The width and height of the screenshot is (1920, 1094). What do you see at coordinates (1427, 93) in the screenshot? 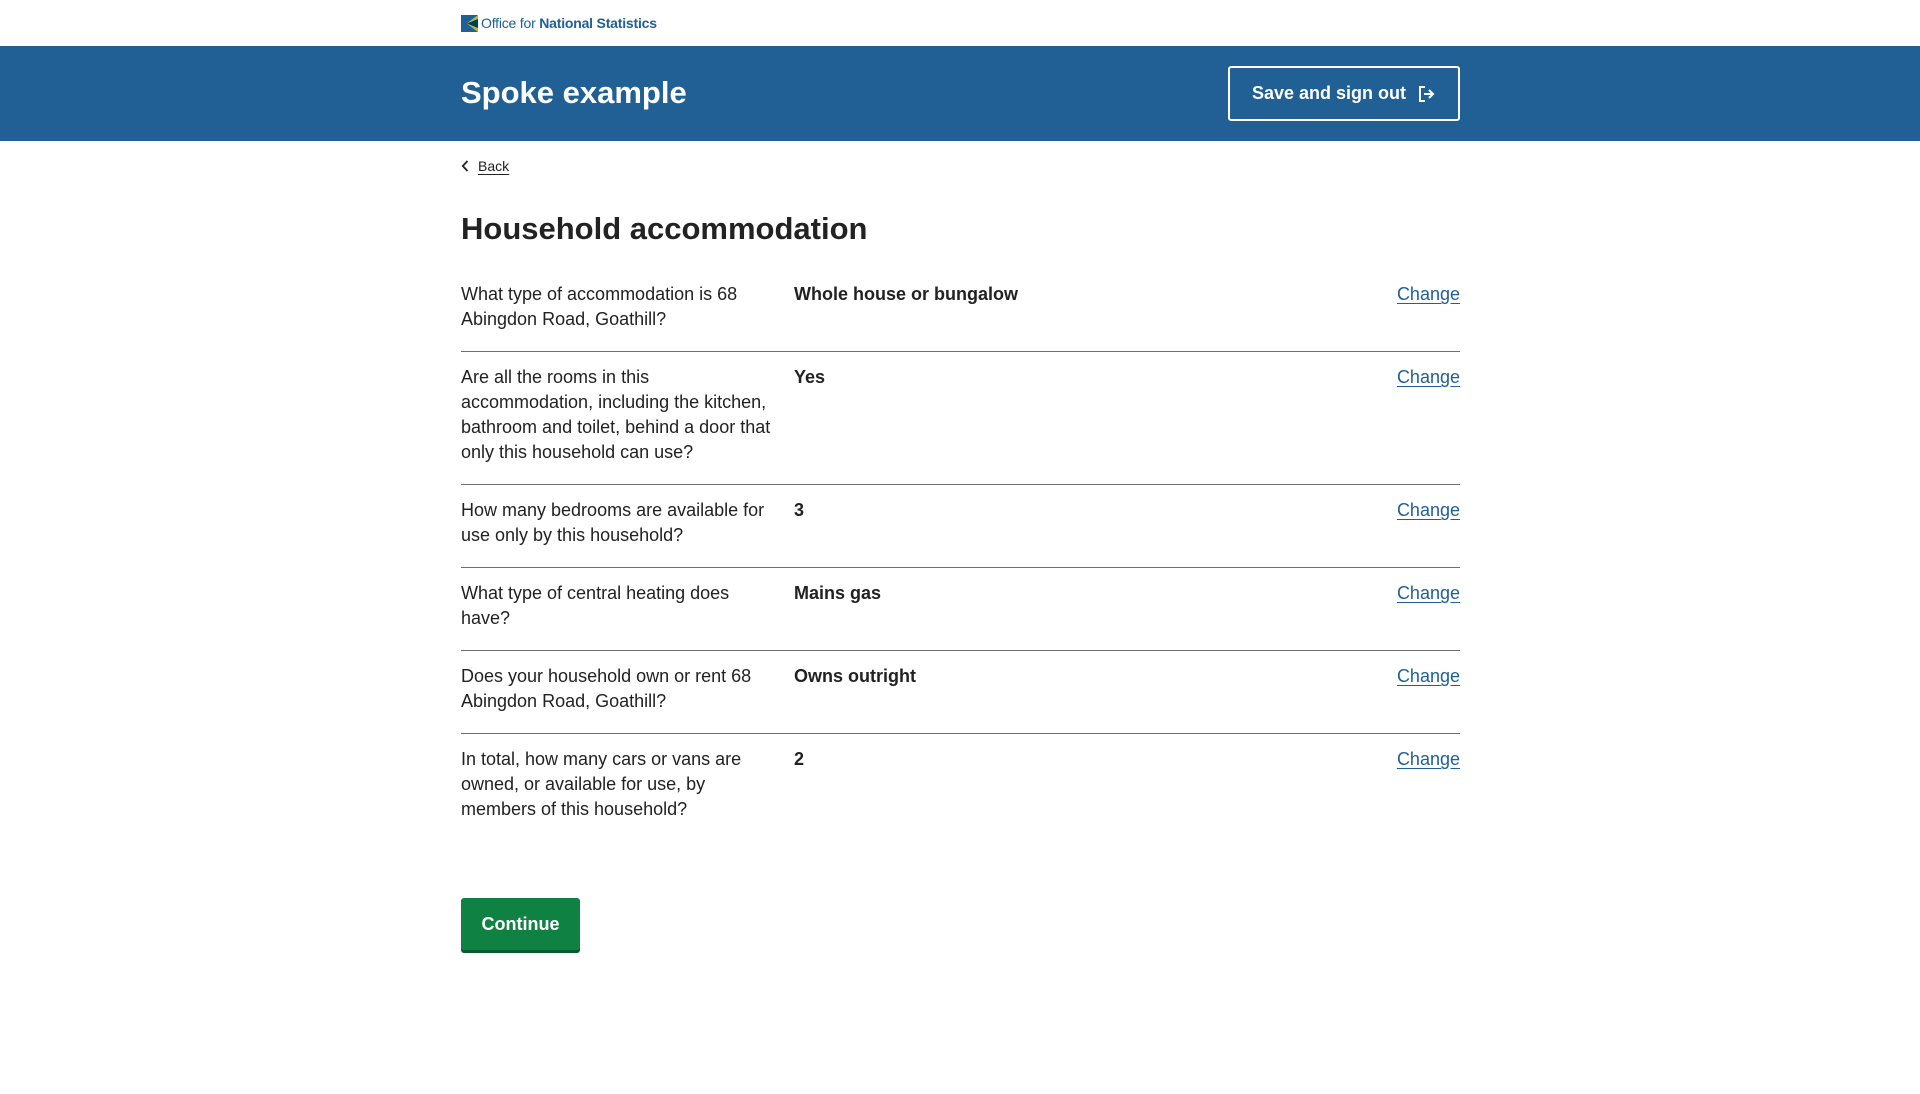
I see `exit-icon` at bounding box center [1427, 93].